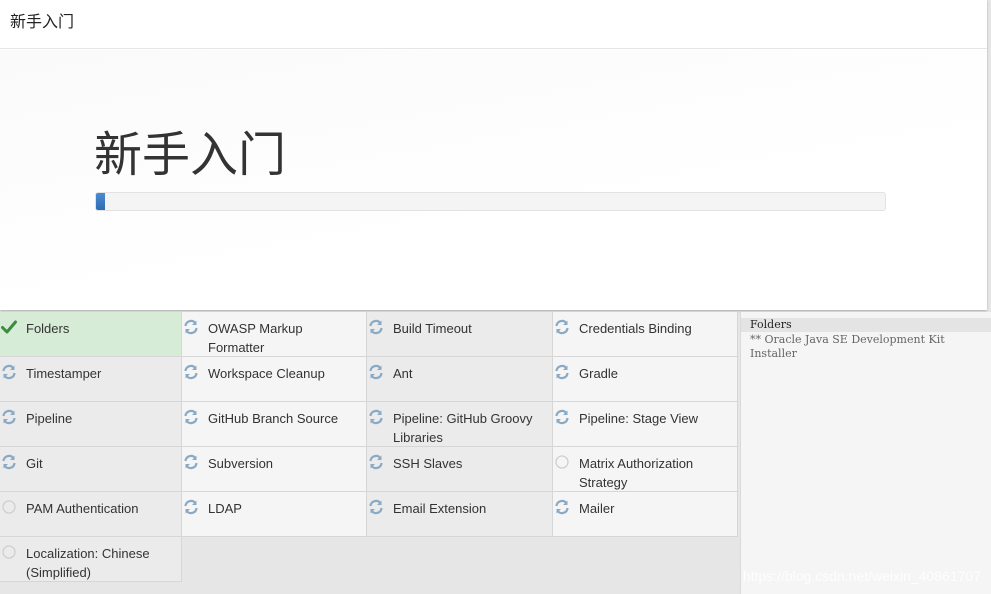 Image resolution: width=991 pixels, height=594 pixels. What do you see at coordinates (64, 373) in the screenshot?
I see `plugin-name: Timestamper` at bounding box center [64, 373].